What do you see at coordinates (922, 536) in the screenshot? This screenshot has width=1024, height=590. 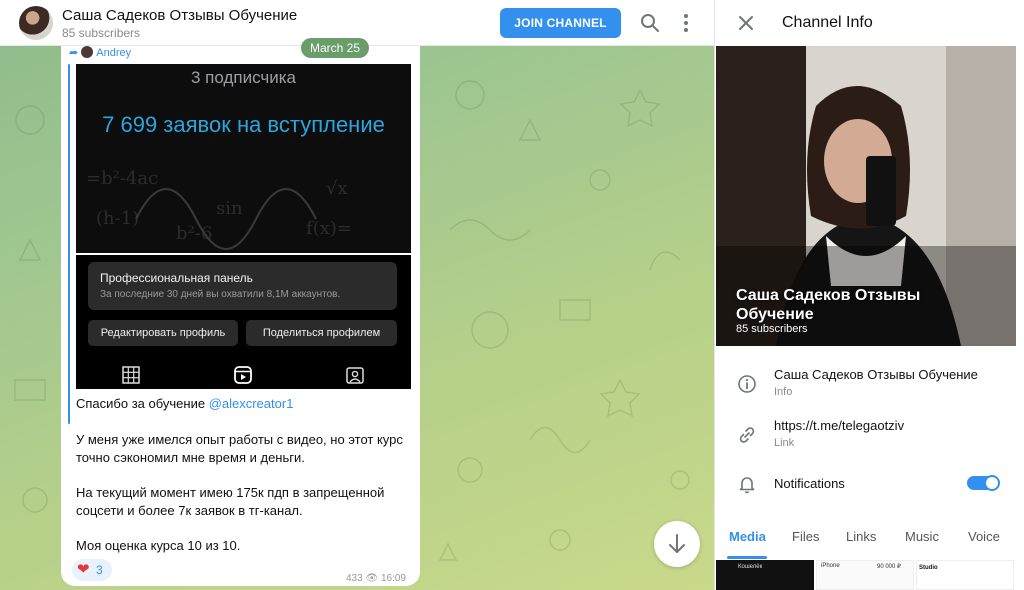 I see `tab-music: Music` at bounding box center [922, 536].